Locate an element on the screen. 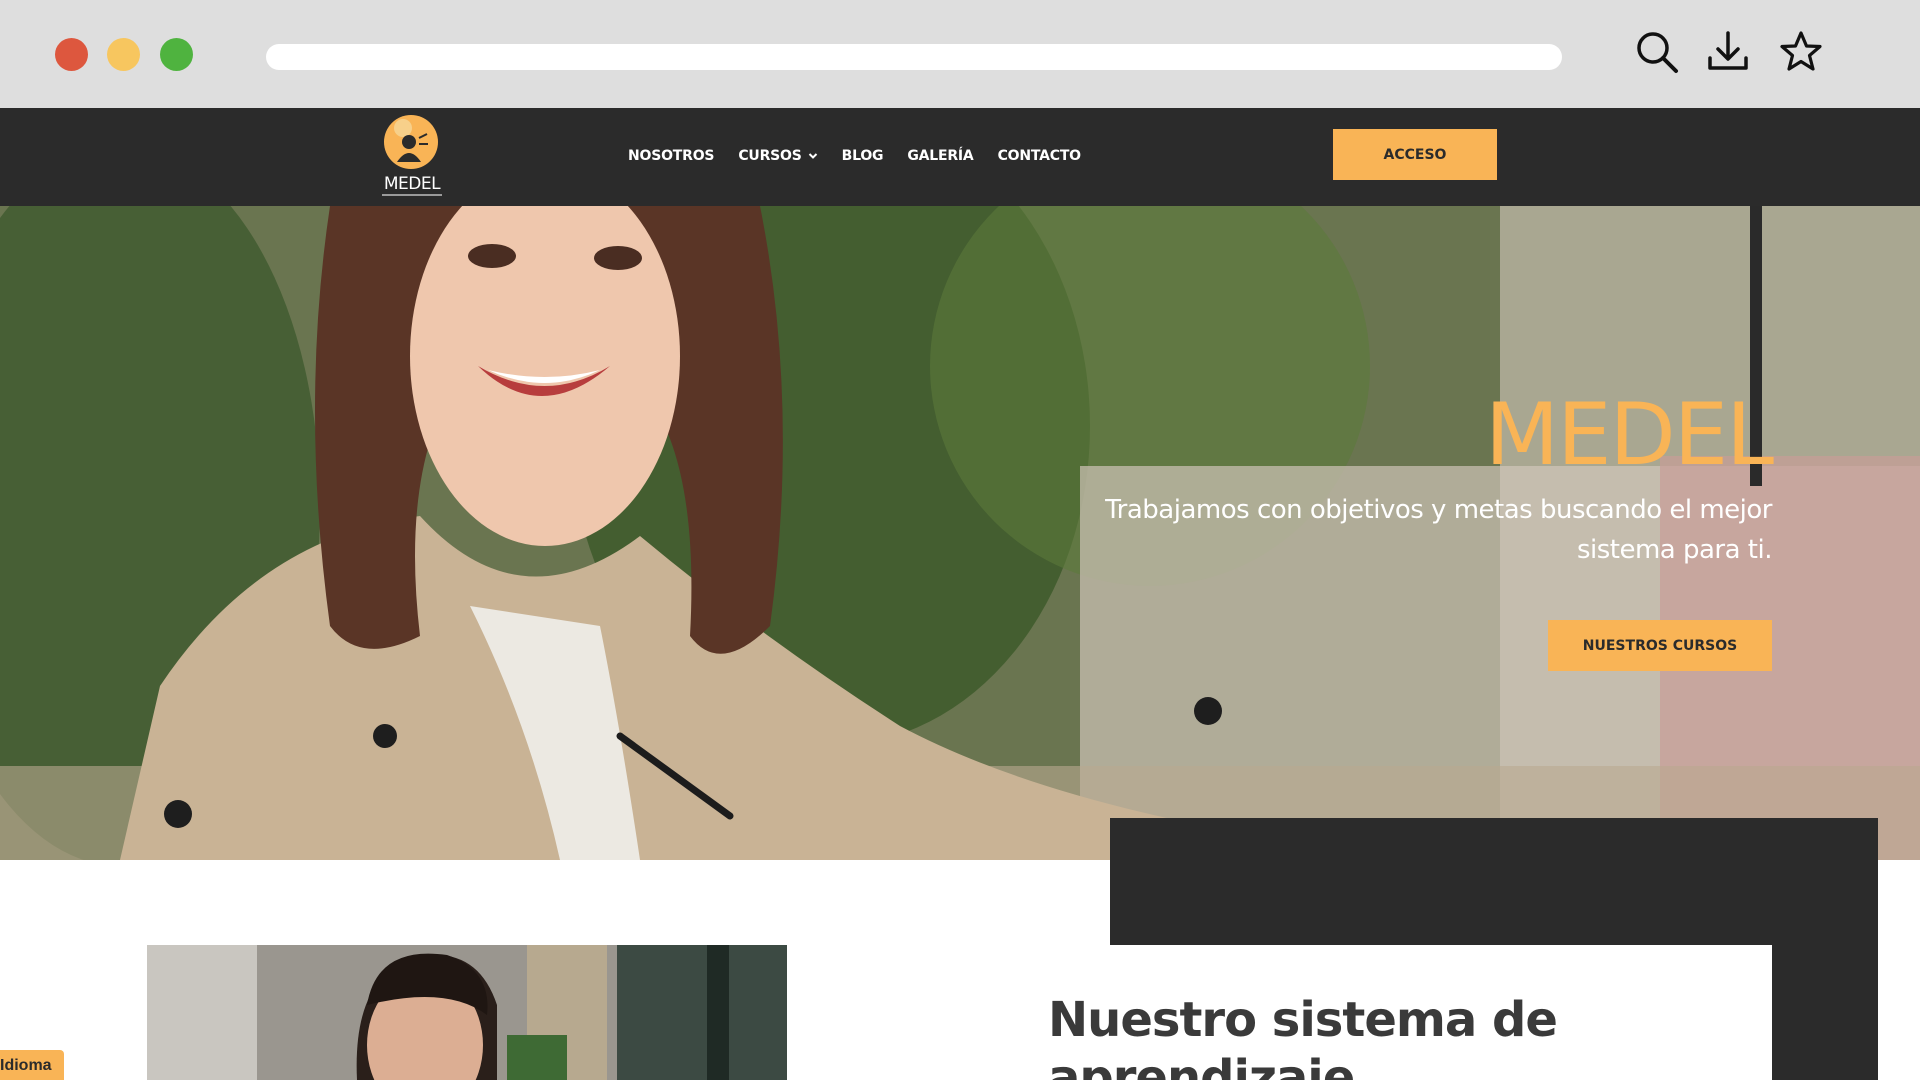 This screenshot has width=1920, height=1080. browser-chrome is located at coordinates (960, 54).